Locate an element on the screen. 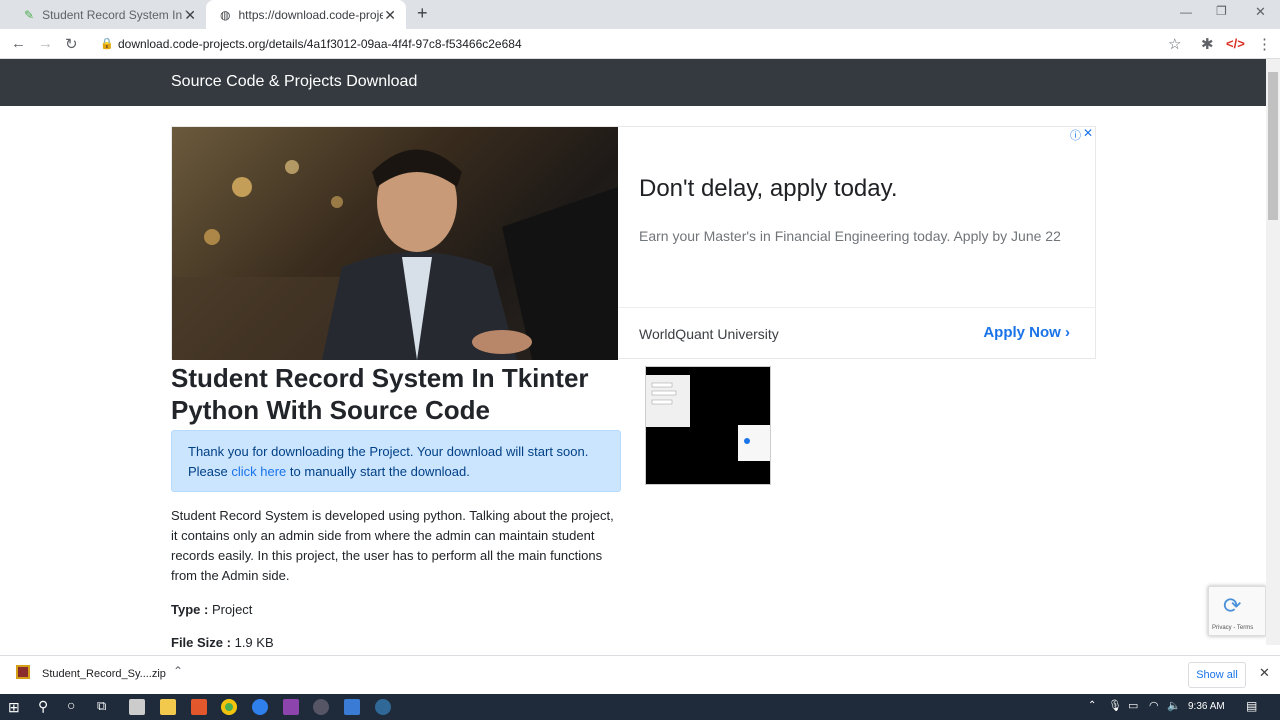 The width and height of the screenshot is (1280, 720). chrome-icon is located at coordinates (229, 707).